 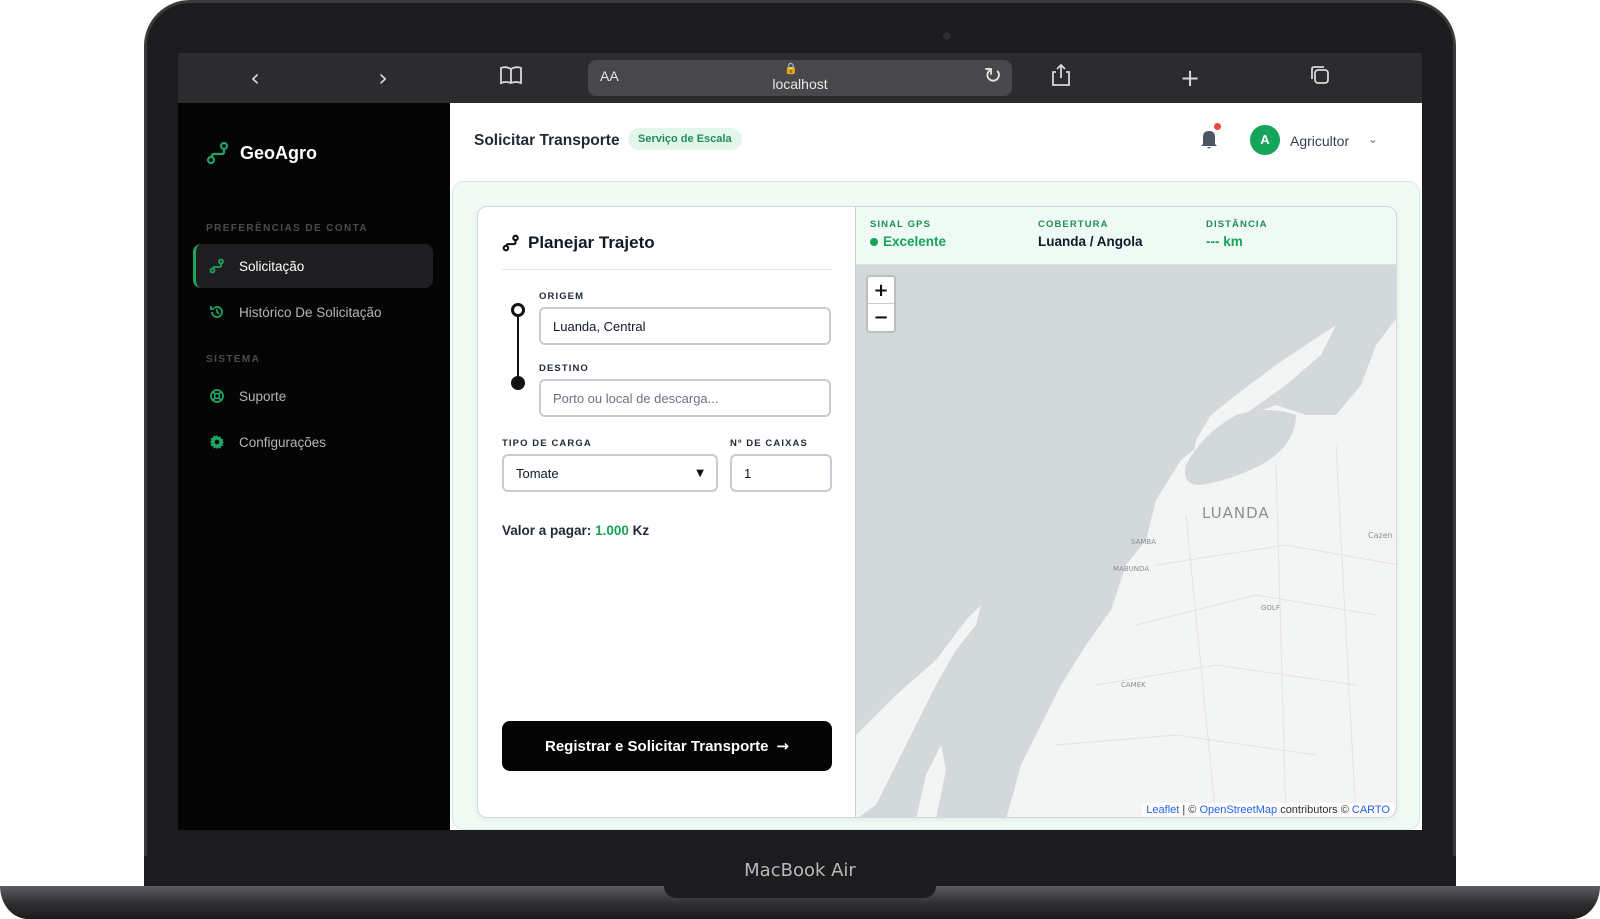 I want to click on sidebar-item-label: Histórico De Solicitação, so click(x=310, y=312).